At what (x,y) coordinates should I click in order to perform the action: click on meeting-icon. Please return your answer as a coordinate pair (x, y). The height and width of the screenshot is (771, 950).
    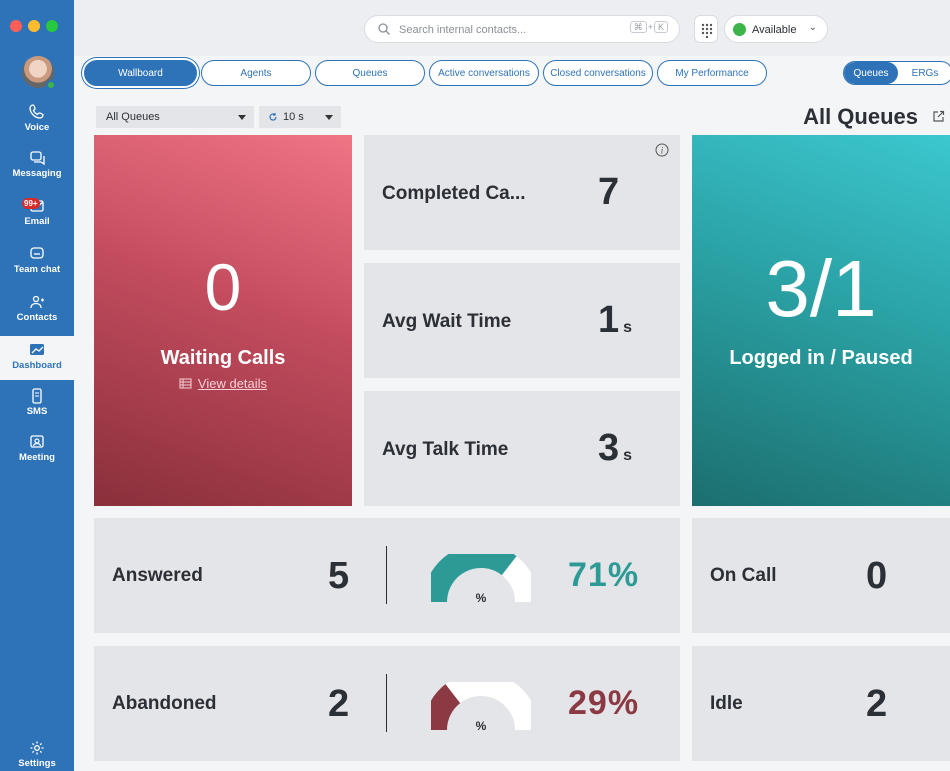
    Looking at the image, I should click on (37, 441).